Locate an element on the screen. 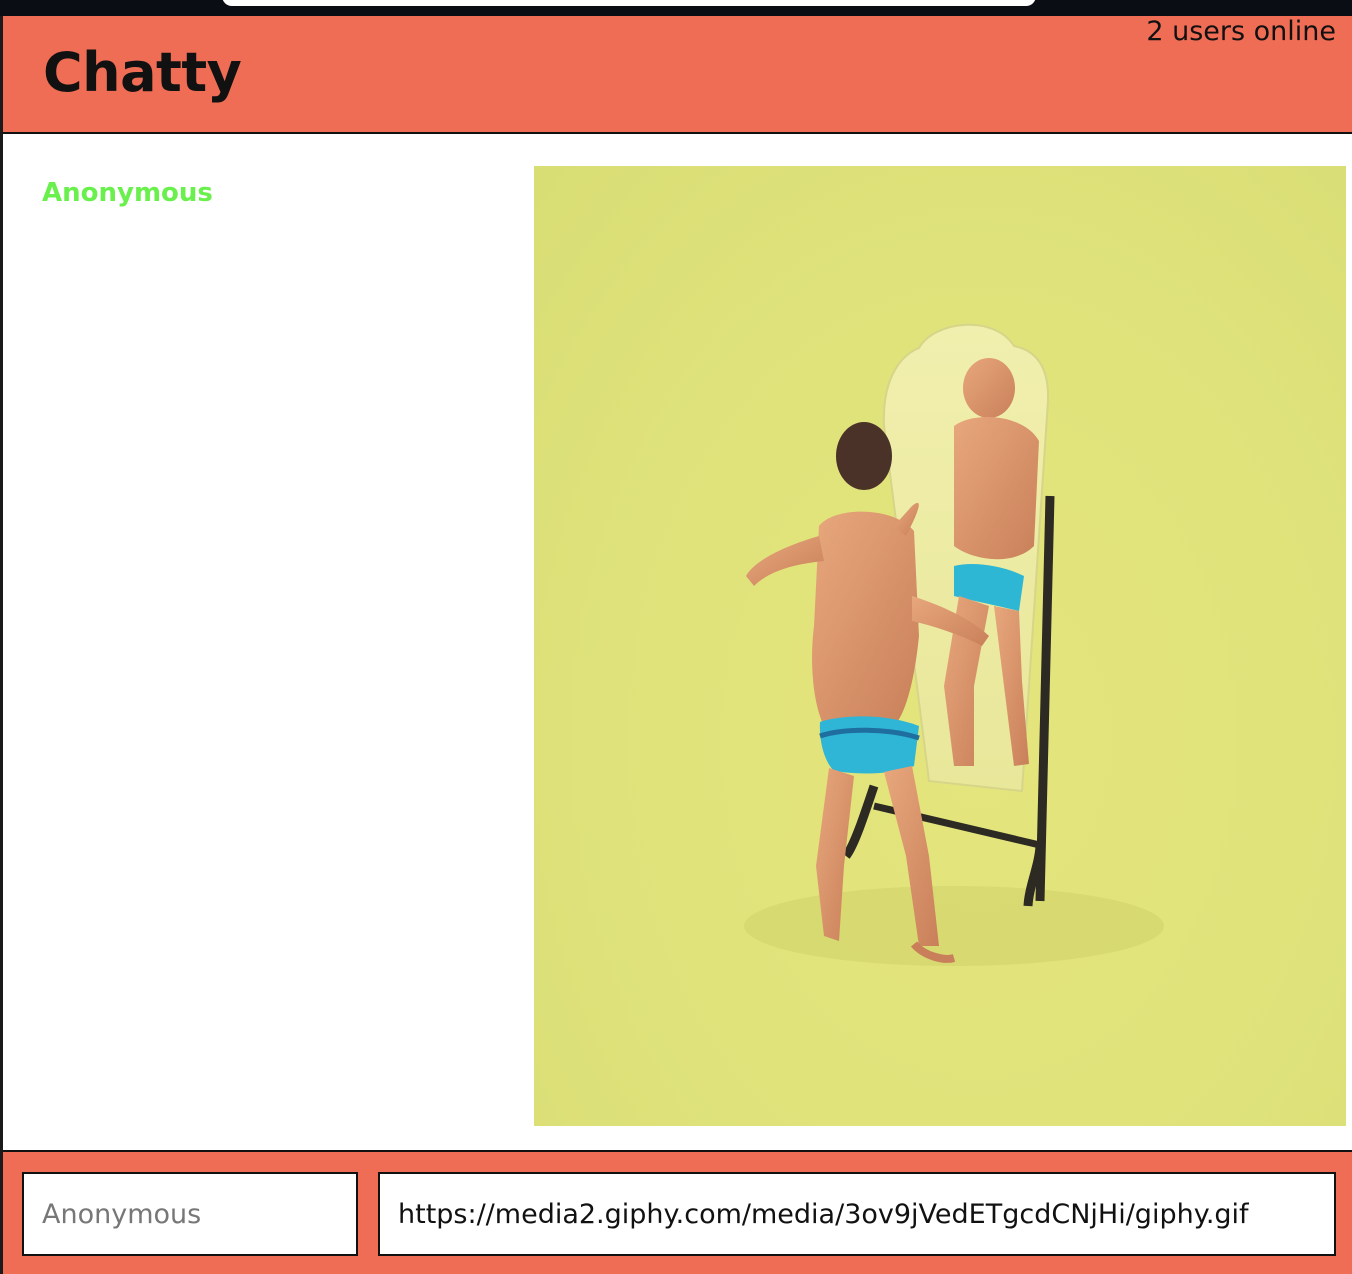  browser-address-bar is located at coordinates (629, 3).